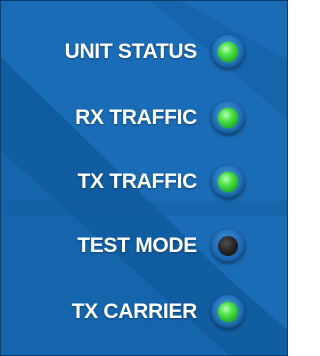 The height and width of the screenshot is (356, 320). I want to click on indicator-tx-traffic: TX TRAFFIC, so click(161, 182).